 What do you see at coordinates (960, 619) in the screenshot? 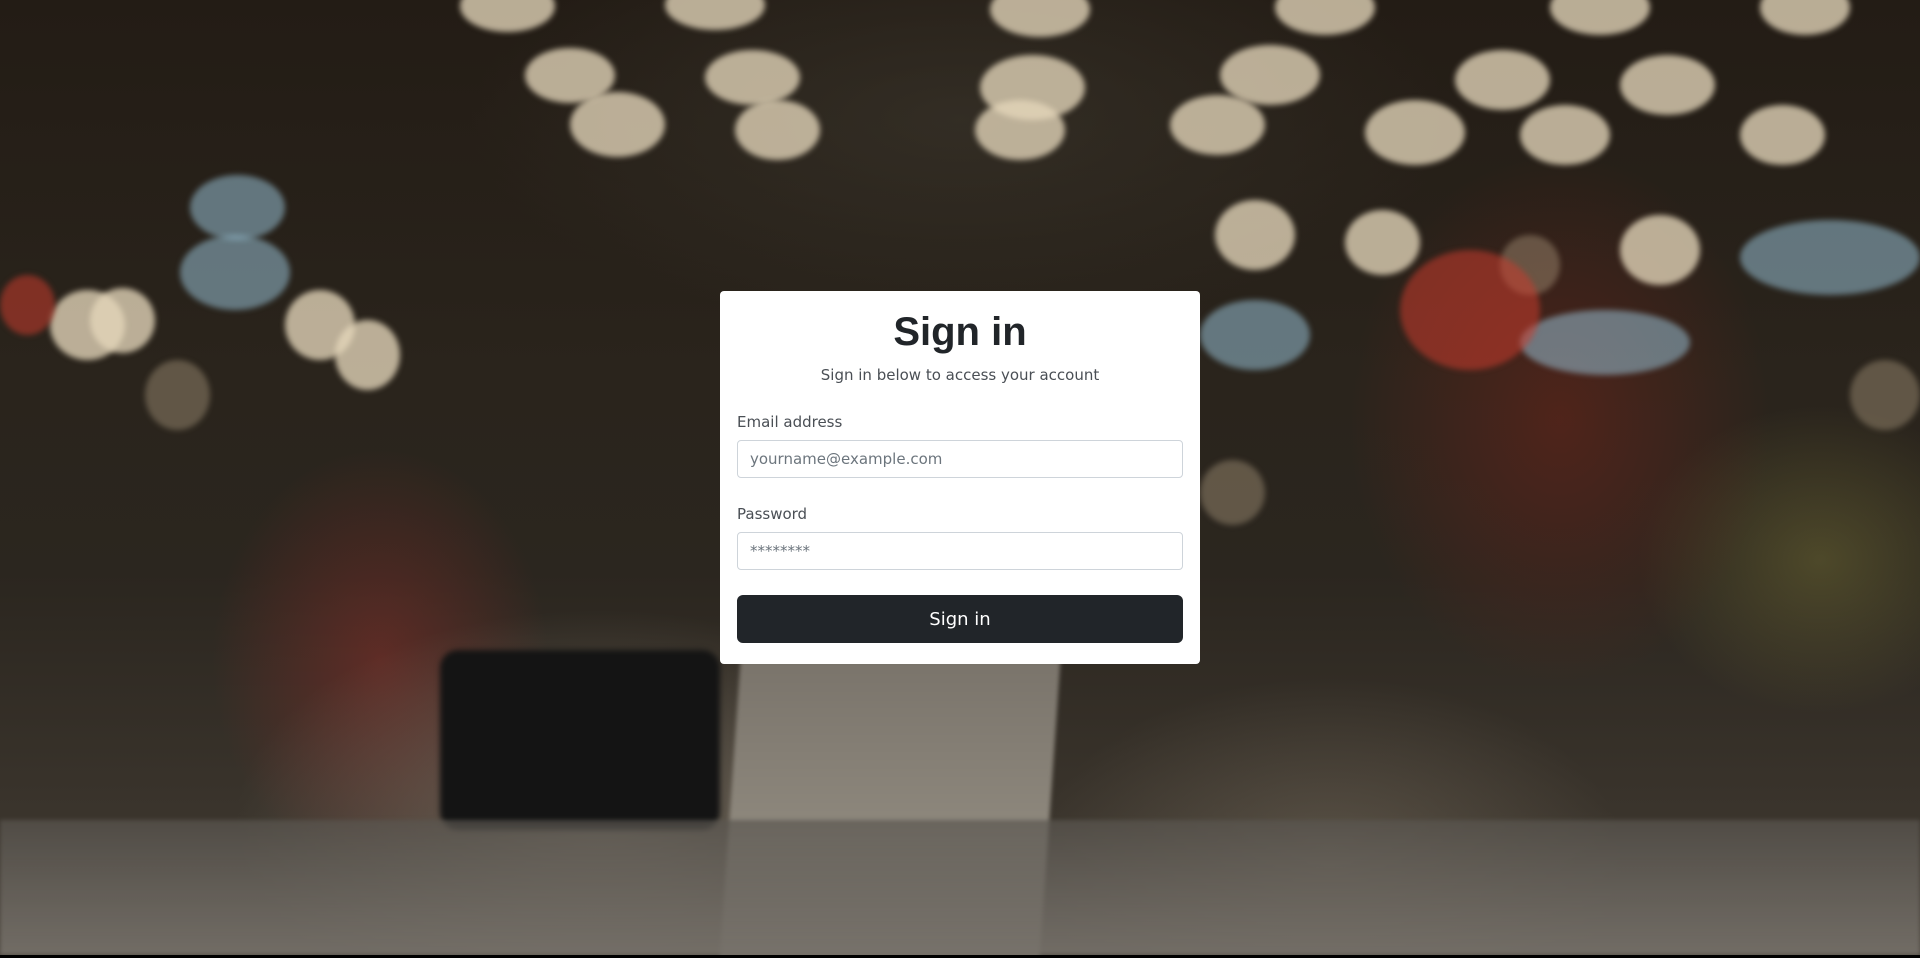
I see `sign-in-button: Sign in` at bounding box center [960, 619].